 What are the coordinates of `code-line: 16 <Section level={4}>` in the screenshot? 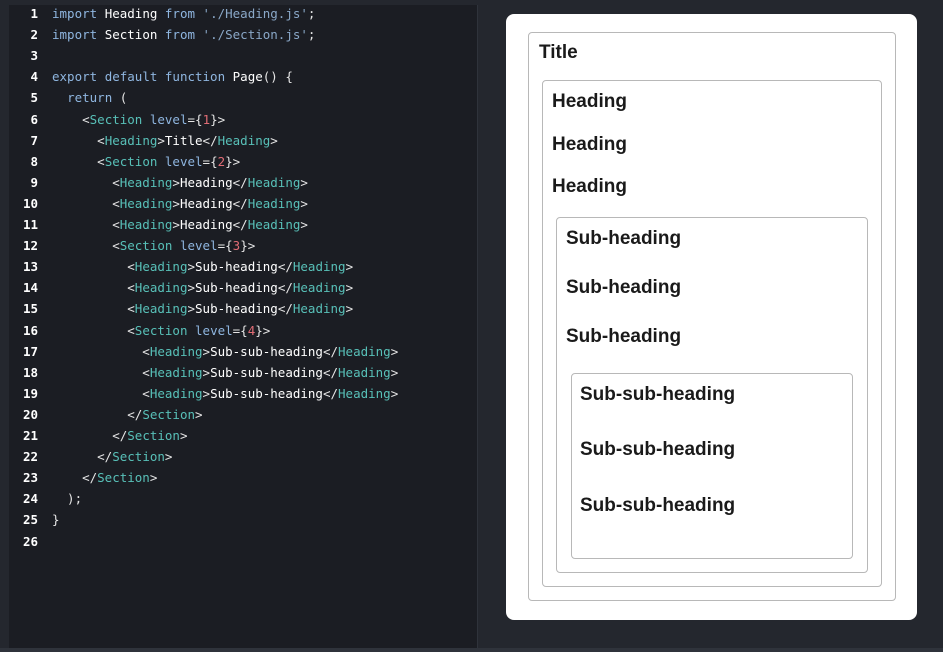 It's located at (243, 330).